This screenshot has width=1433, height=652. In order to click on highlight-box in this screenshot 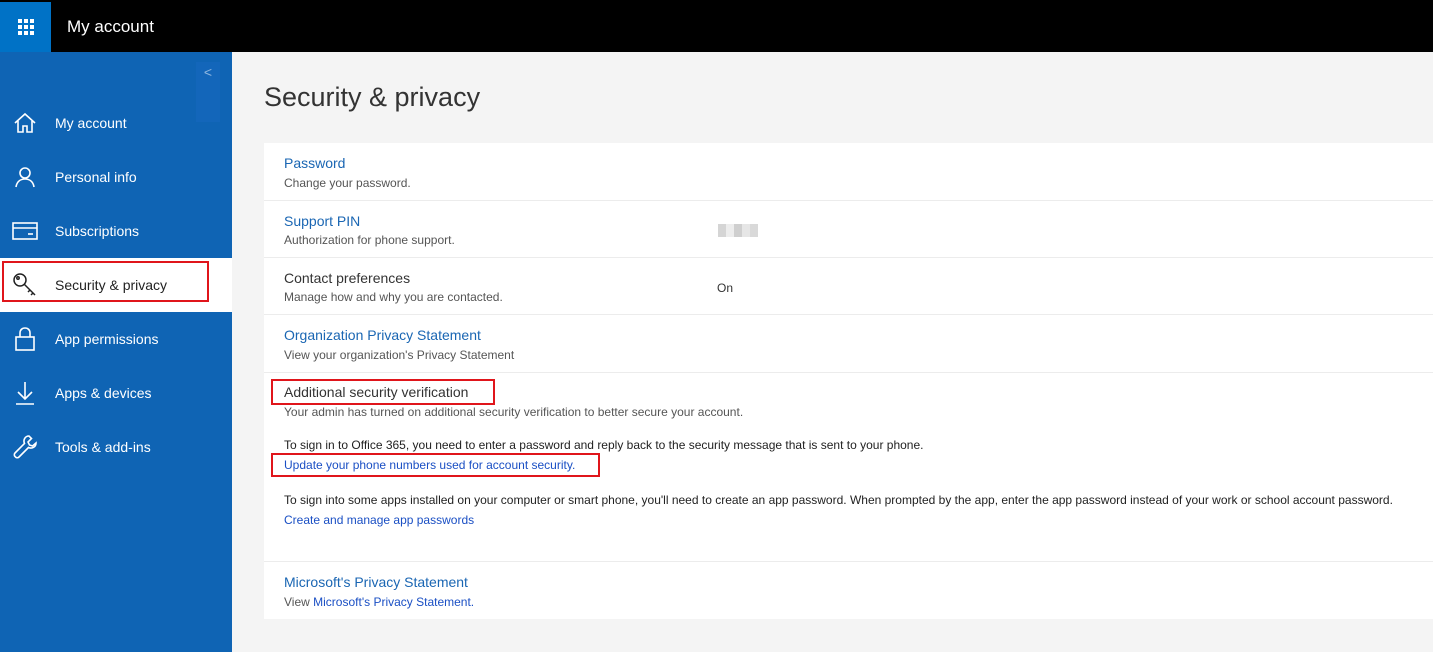, I will do `click(105, 281)`.